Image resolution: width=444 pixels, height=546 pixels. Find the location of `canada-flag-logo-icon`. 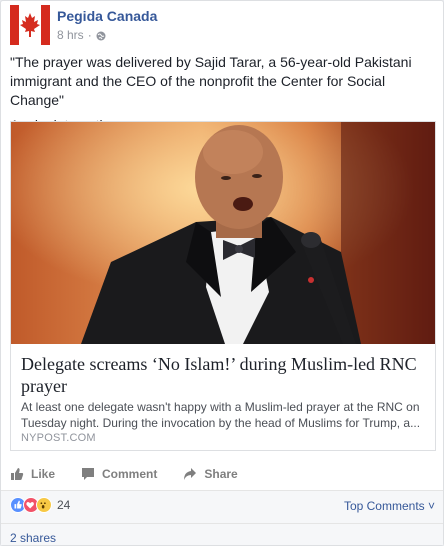

canada-flag-logo-icon is located at coordinates (30, 25).